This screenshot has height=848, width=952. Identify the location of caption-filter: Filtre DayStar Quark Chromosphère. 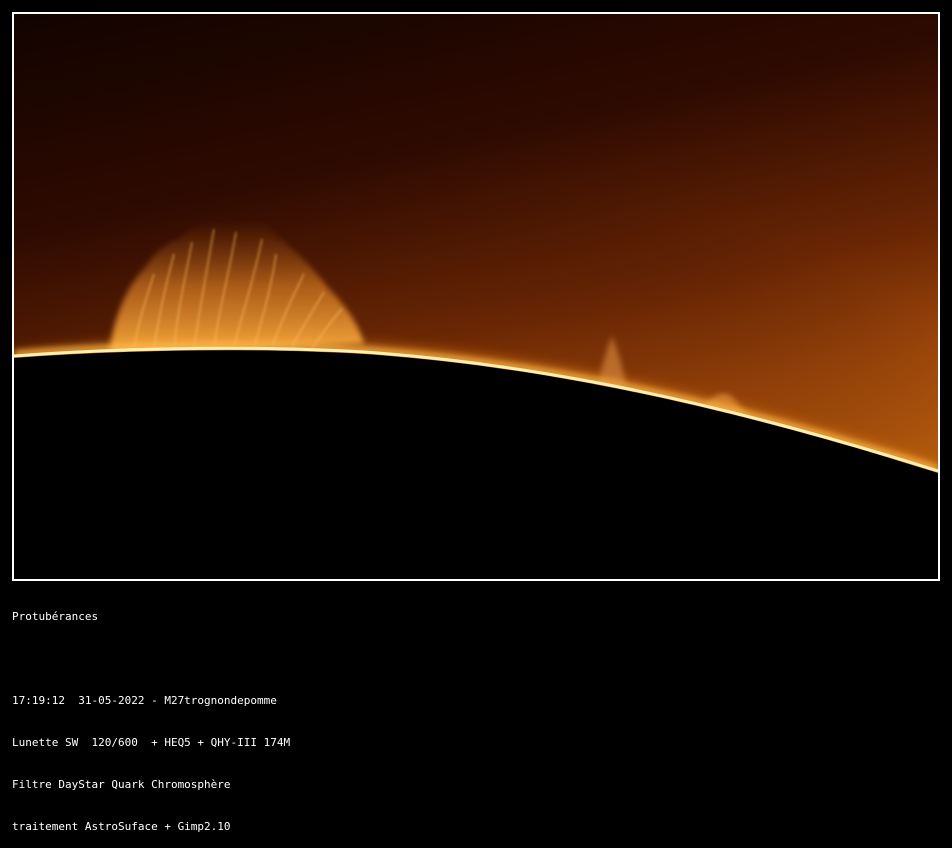
(121, 784).